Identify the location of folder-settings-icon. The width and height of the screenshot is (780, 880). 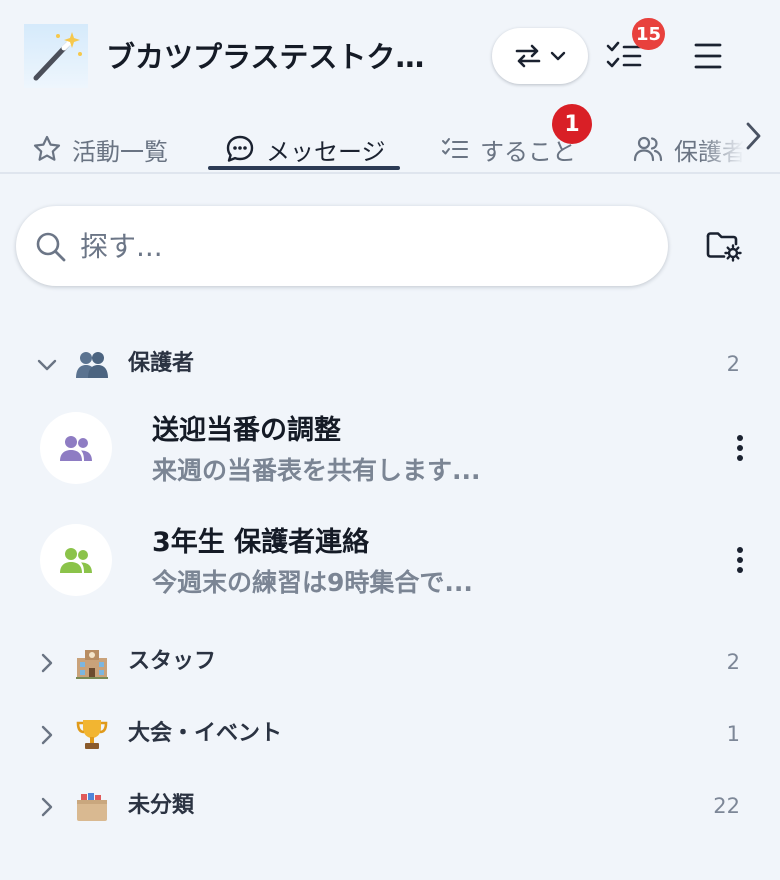
(724, 247).